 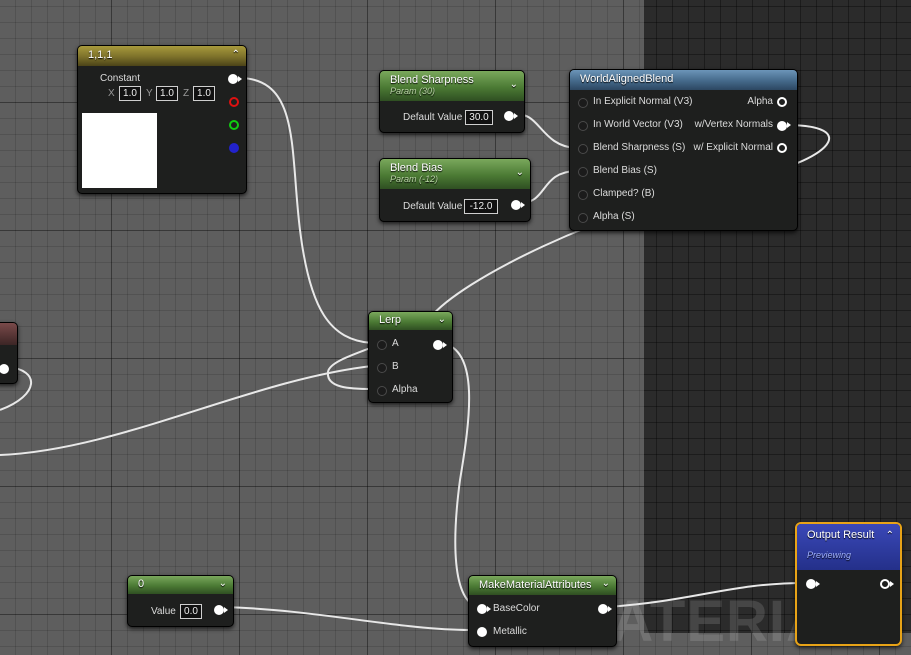 I want to click on y-value-field: 1.0, so click(x=167, y=93).